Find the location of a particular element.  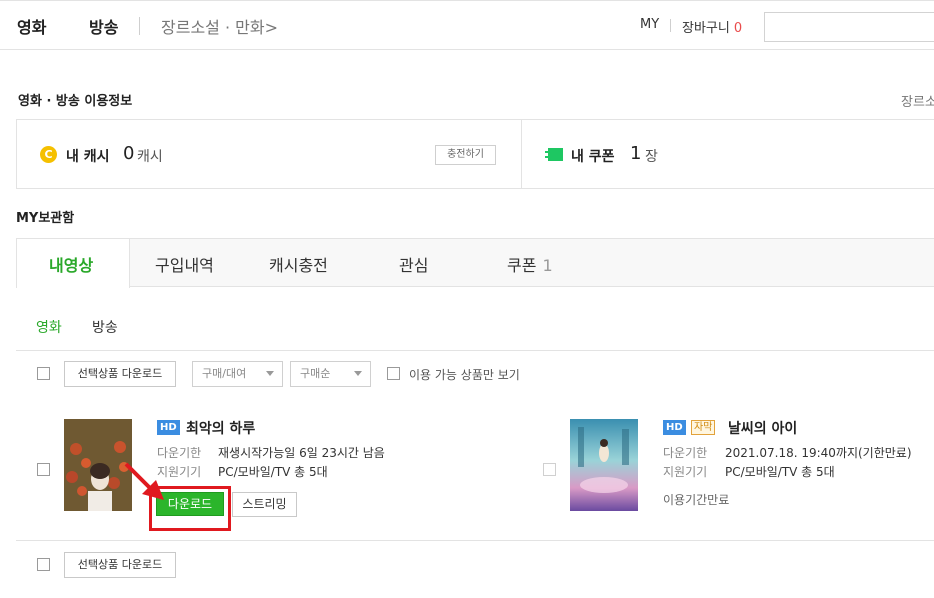

nav-movie: 영화 is located at coordinates (31, 26).